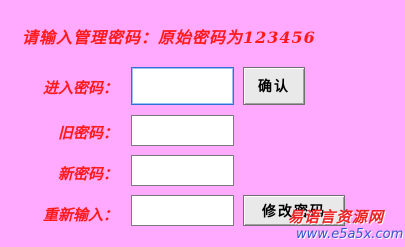 The image size is (405, 247). What do you see at coordinates (182, 210) in the screenshot?
I see `reenter-password-input` at bounding box center [182, 210].